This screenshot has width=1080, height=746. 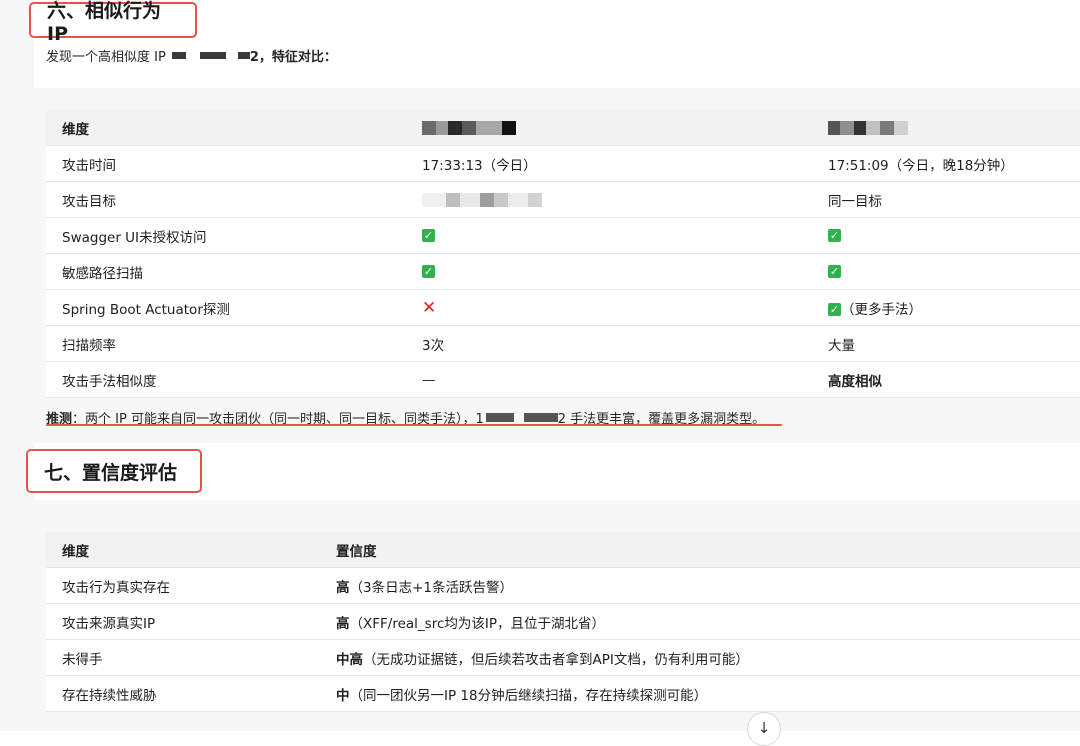 What do you see at coordinates (700, 621) in the screenshot?
I see `confidence-cell: 高（XFF/real_src均为该IP，且位于湖北省）` at bounding box center [700, 621].